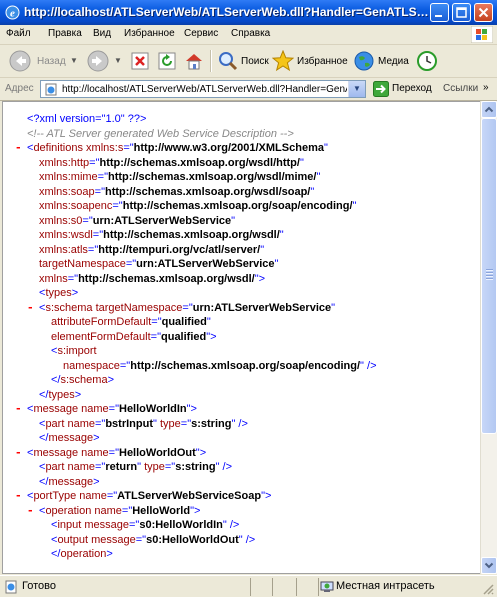 The width and height of the screenshot is (497, 597). What do you see at coordinates (66, 235) in the screenshot?
I see `xml-attribute-name: xmlns:wsdl` at bounding box center [66, 235].